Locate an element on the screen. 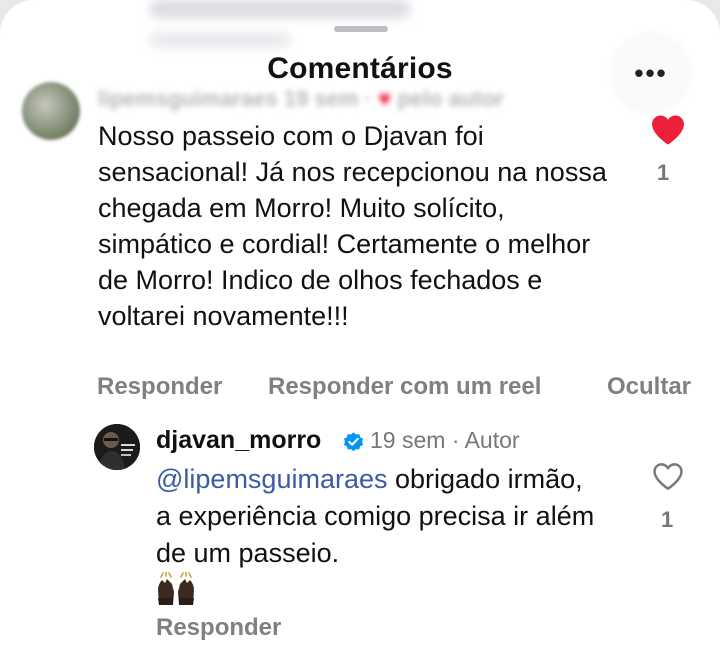  mention-link: @lipemsguimaraes is located at coordinates (272, 479).